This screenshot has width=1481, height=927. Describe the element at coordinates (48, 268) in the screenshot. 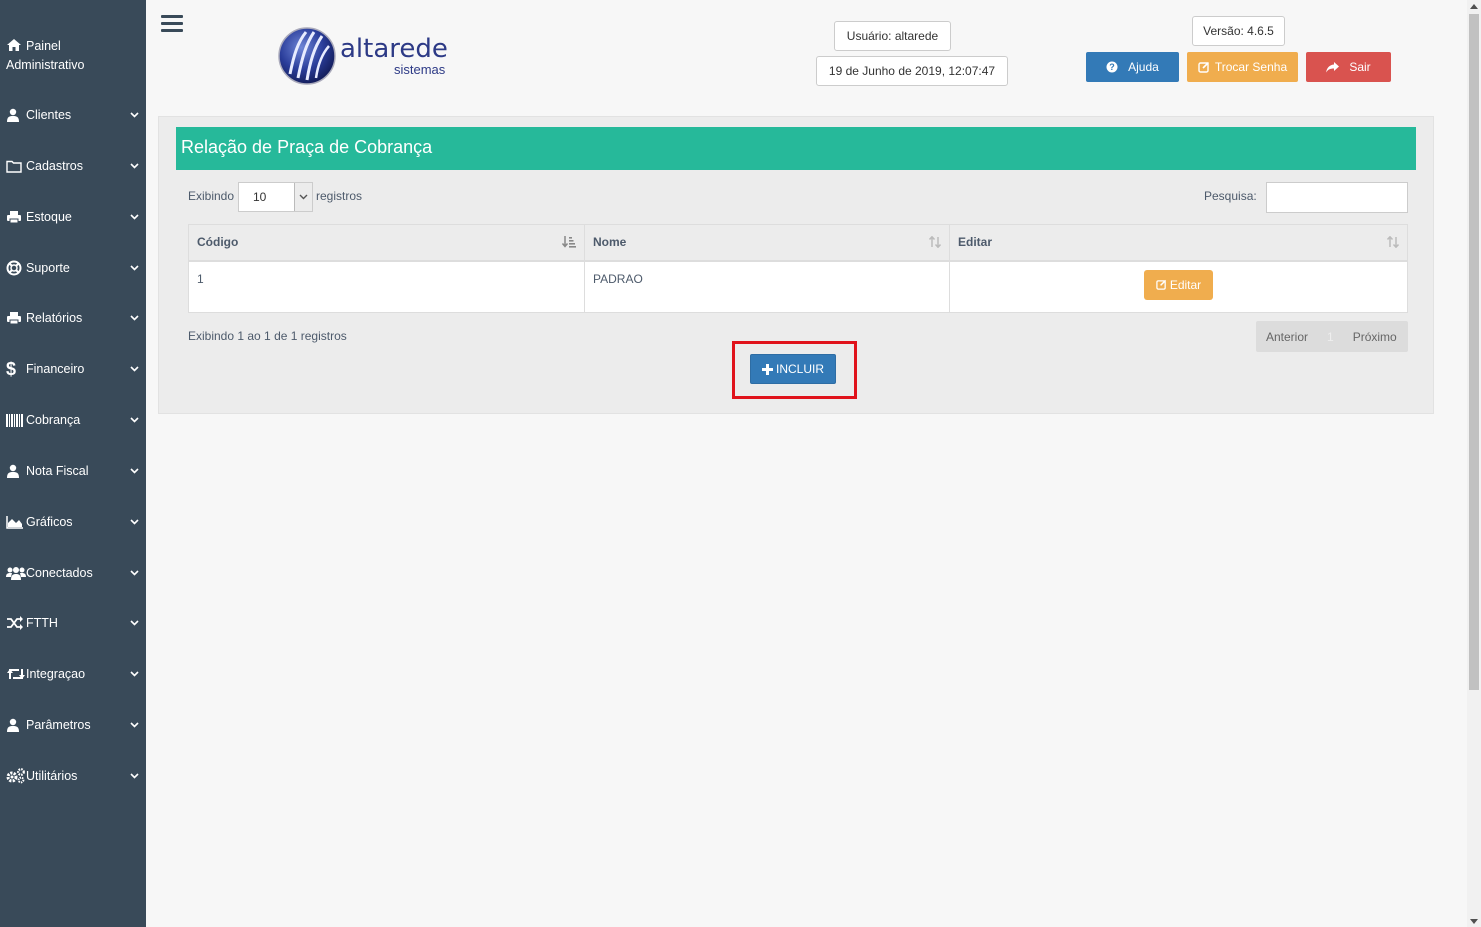

I see `sidebar-item-label: Suporte` at that location.